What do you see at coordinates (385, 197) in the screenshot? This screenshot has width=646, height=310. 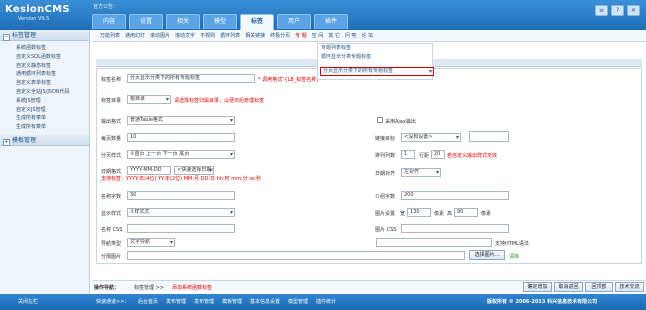 I see `introchars-label: 介绍字数` at bounding box center [385, 197].